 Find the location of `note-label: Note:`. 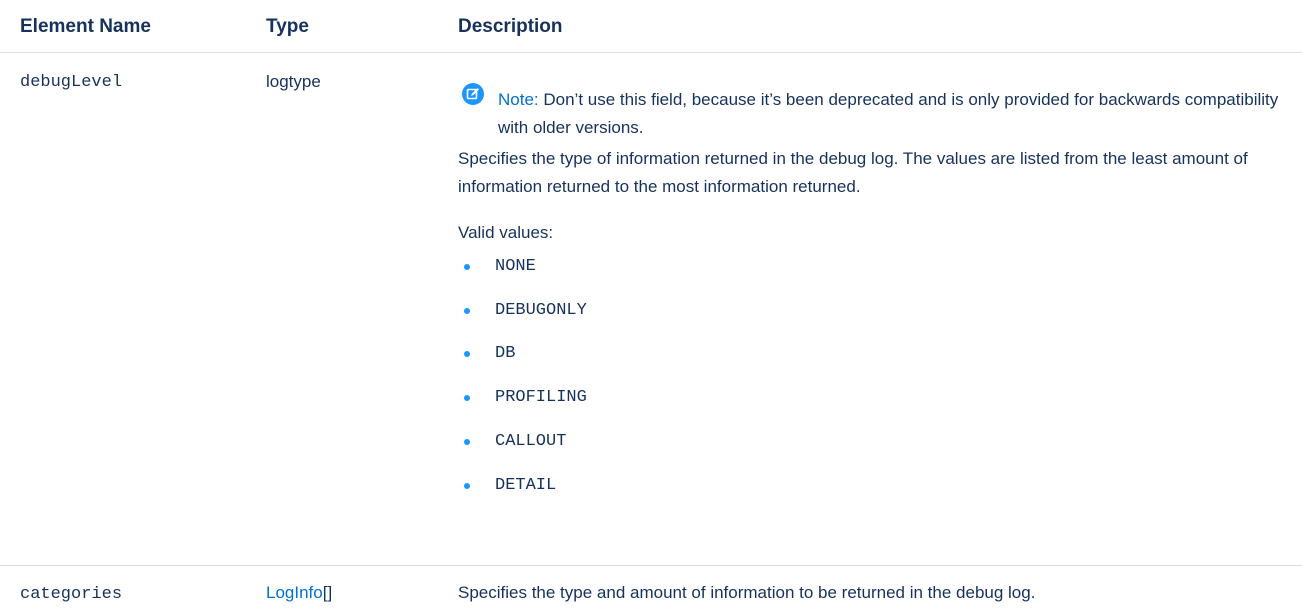

note-label: Note: is located at coordinates (518, 99).